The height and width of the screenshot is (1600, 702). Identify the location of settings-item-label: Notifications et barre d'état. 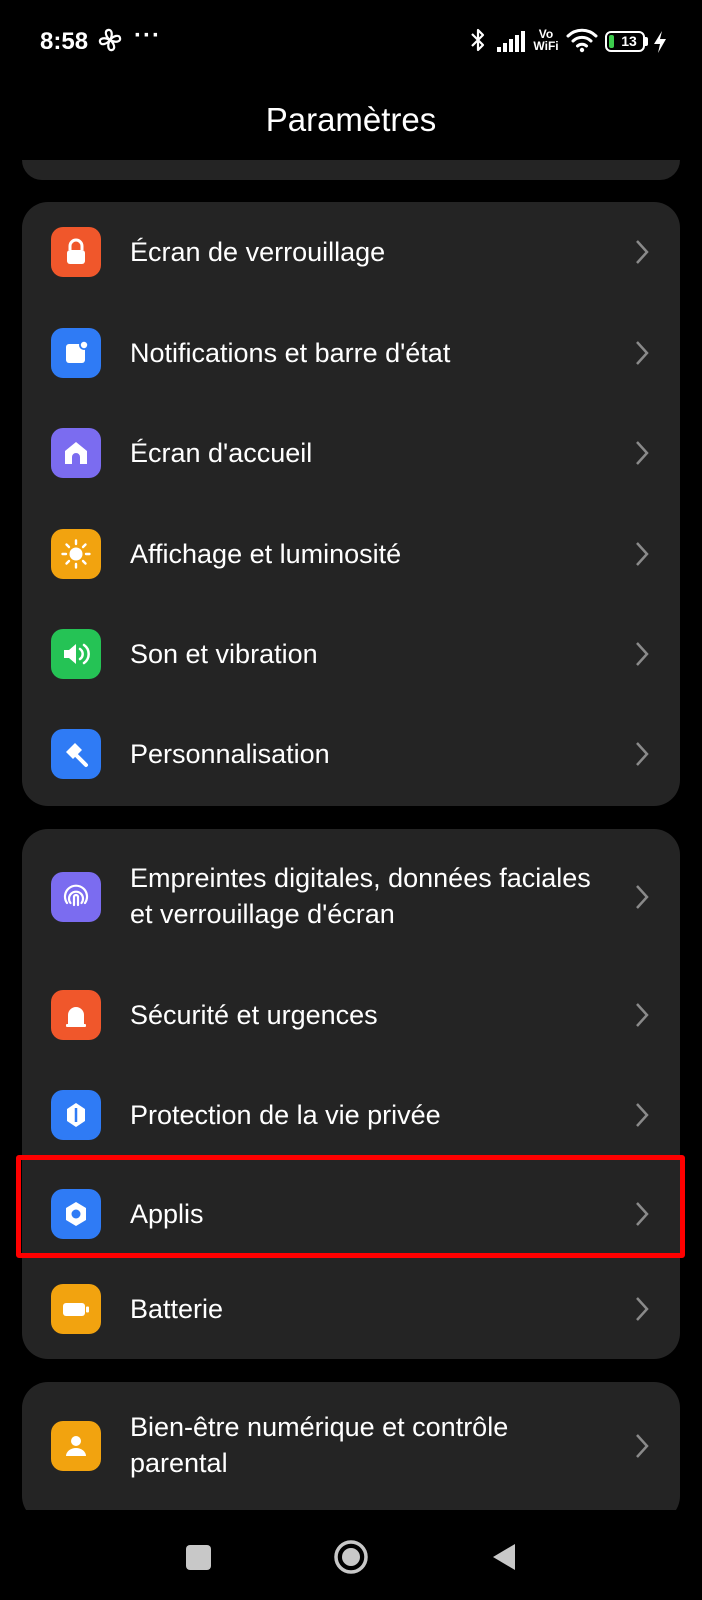
(290, 353).